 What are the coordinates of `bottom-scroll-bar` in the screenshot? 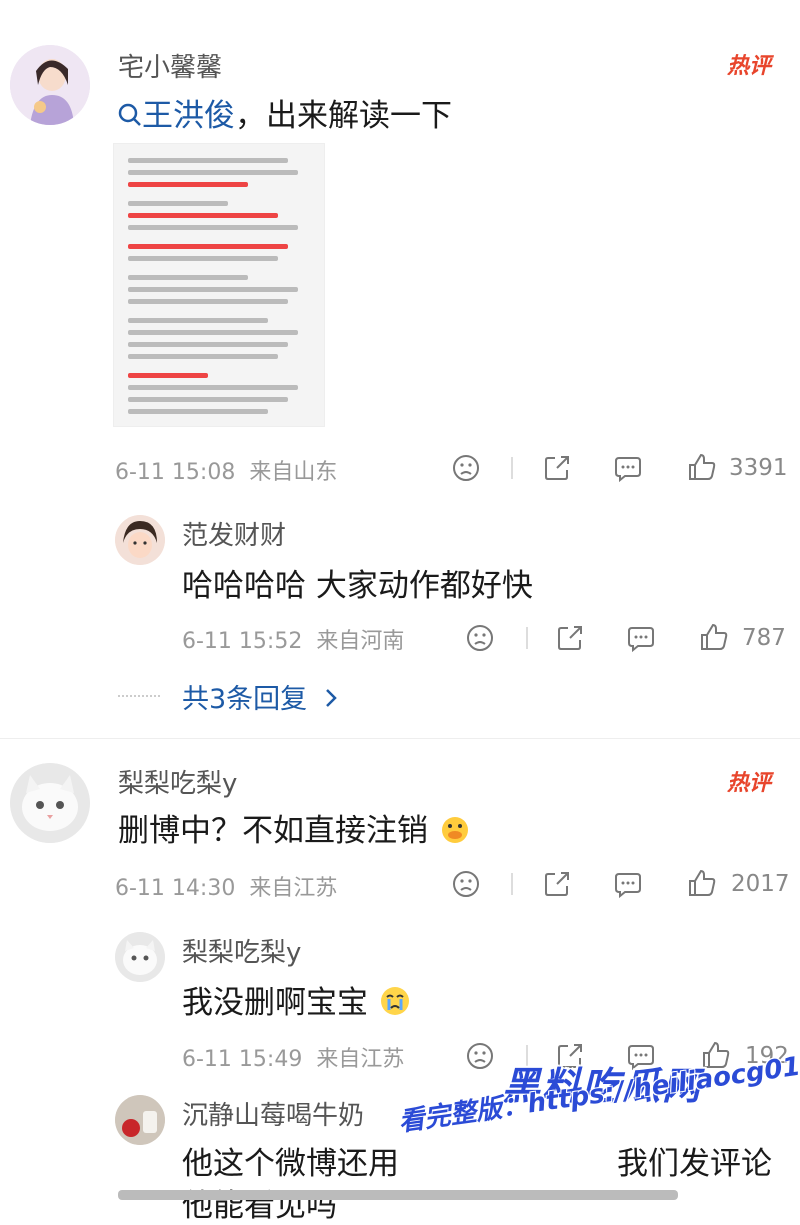 It's located at (398, 1195).